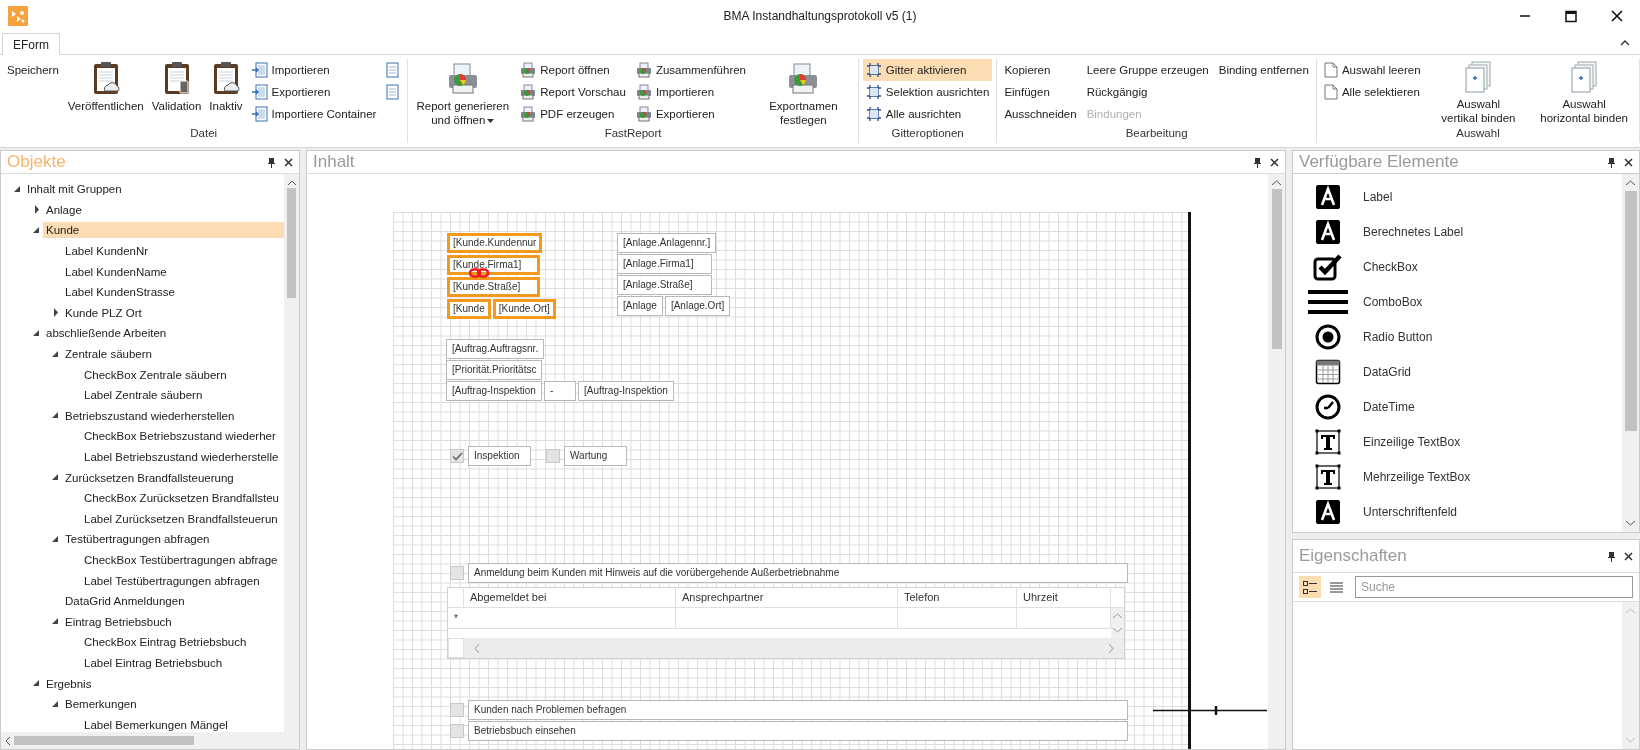  Describe the element at coordinates (494, 370) in the screenshot. I see `design-field: [Priorität.Prioritätsc` at that location.